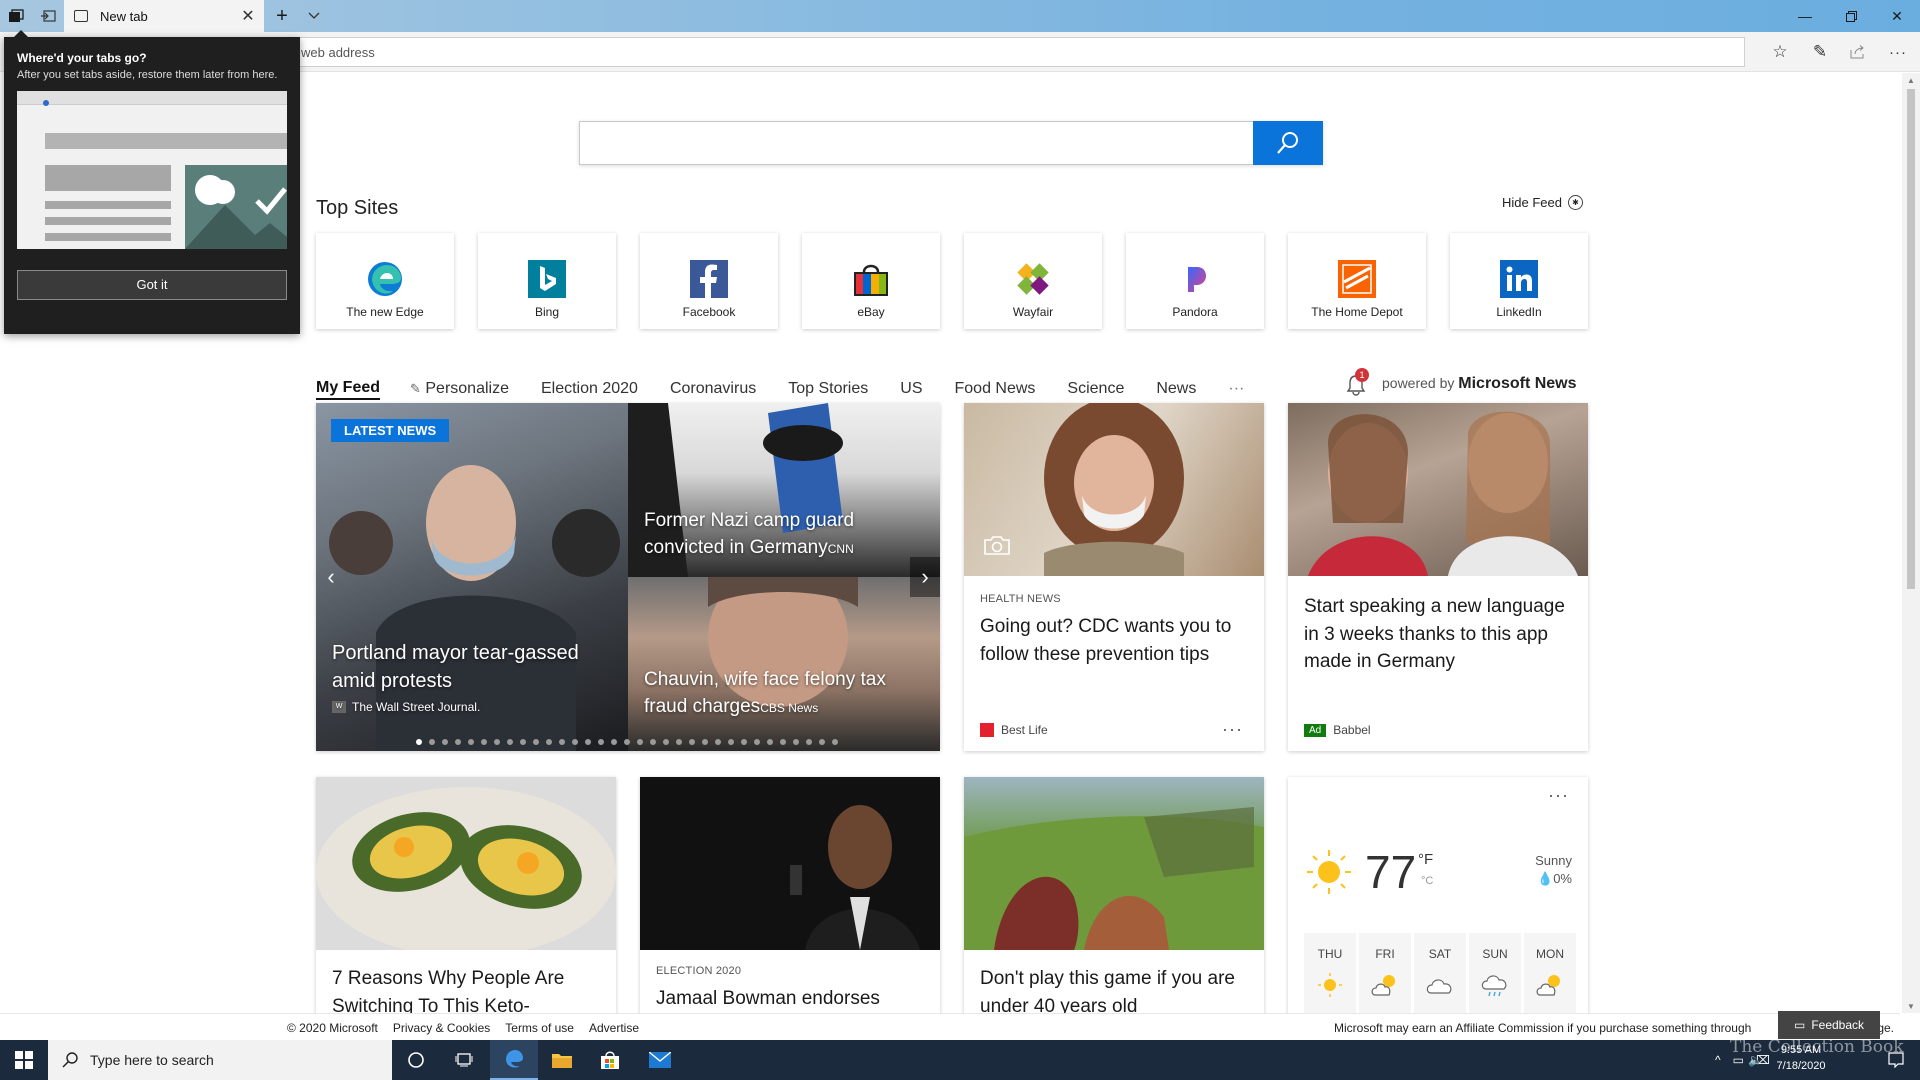 Image resolution: width=1920 pixels, height=1080 pixels. I want to click on tab-food-news: Food News, so click(995, 389).